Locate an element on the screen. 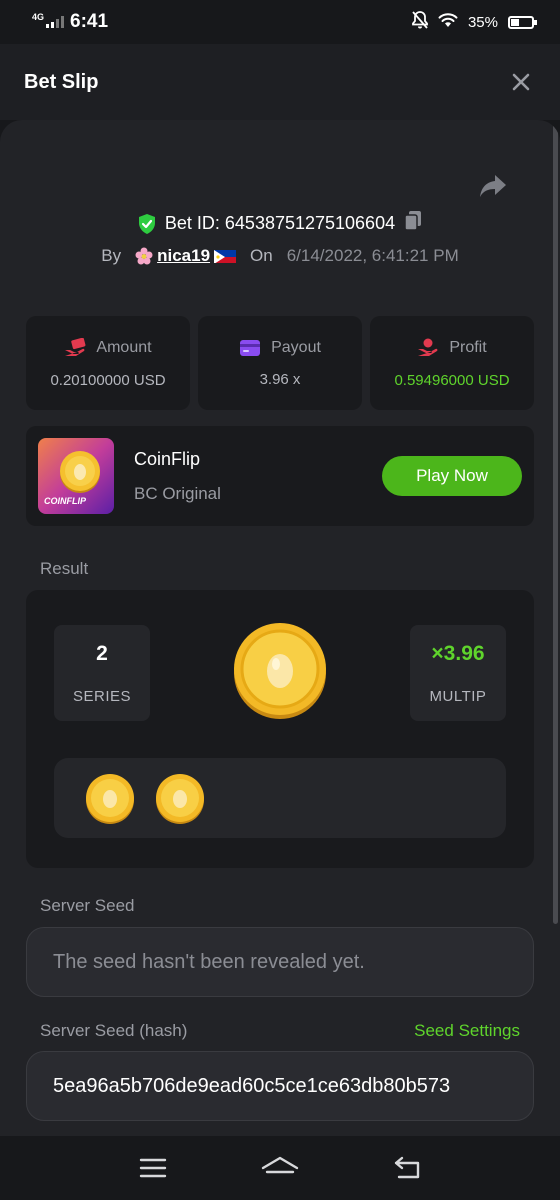 Image resolution: width=560 pixels, height=1200 pixels. close-icon is located at coordinates (521, 82).